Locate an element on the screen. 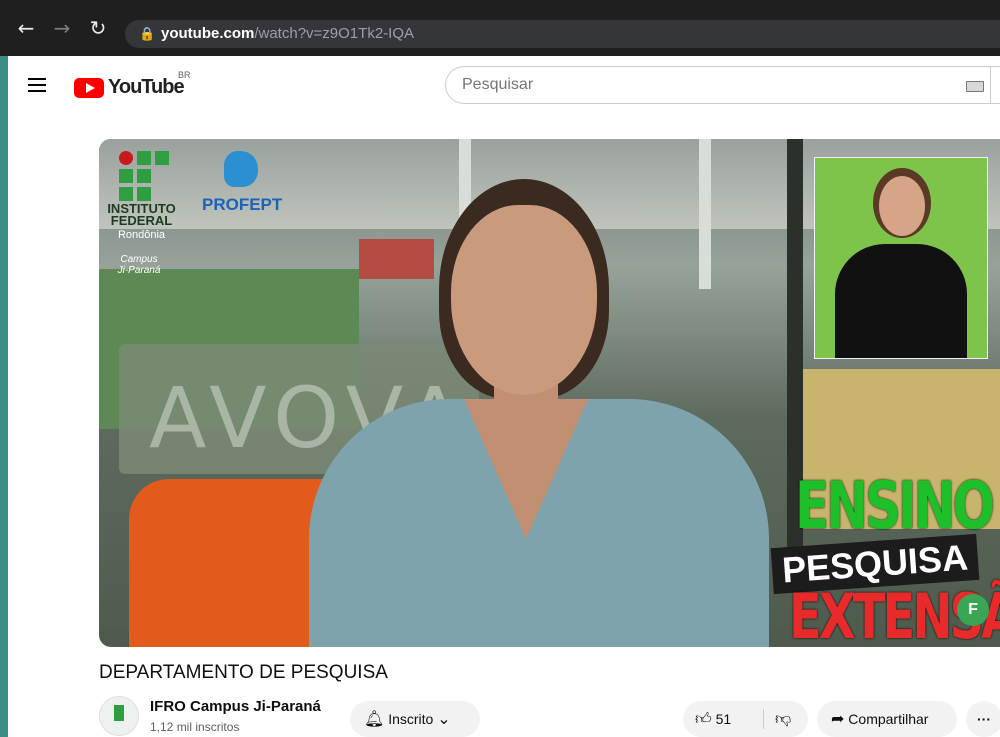 The height and width of the screenshot is (737, 1000). ifro-logo is located at coordinates (144, 176).